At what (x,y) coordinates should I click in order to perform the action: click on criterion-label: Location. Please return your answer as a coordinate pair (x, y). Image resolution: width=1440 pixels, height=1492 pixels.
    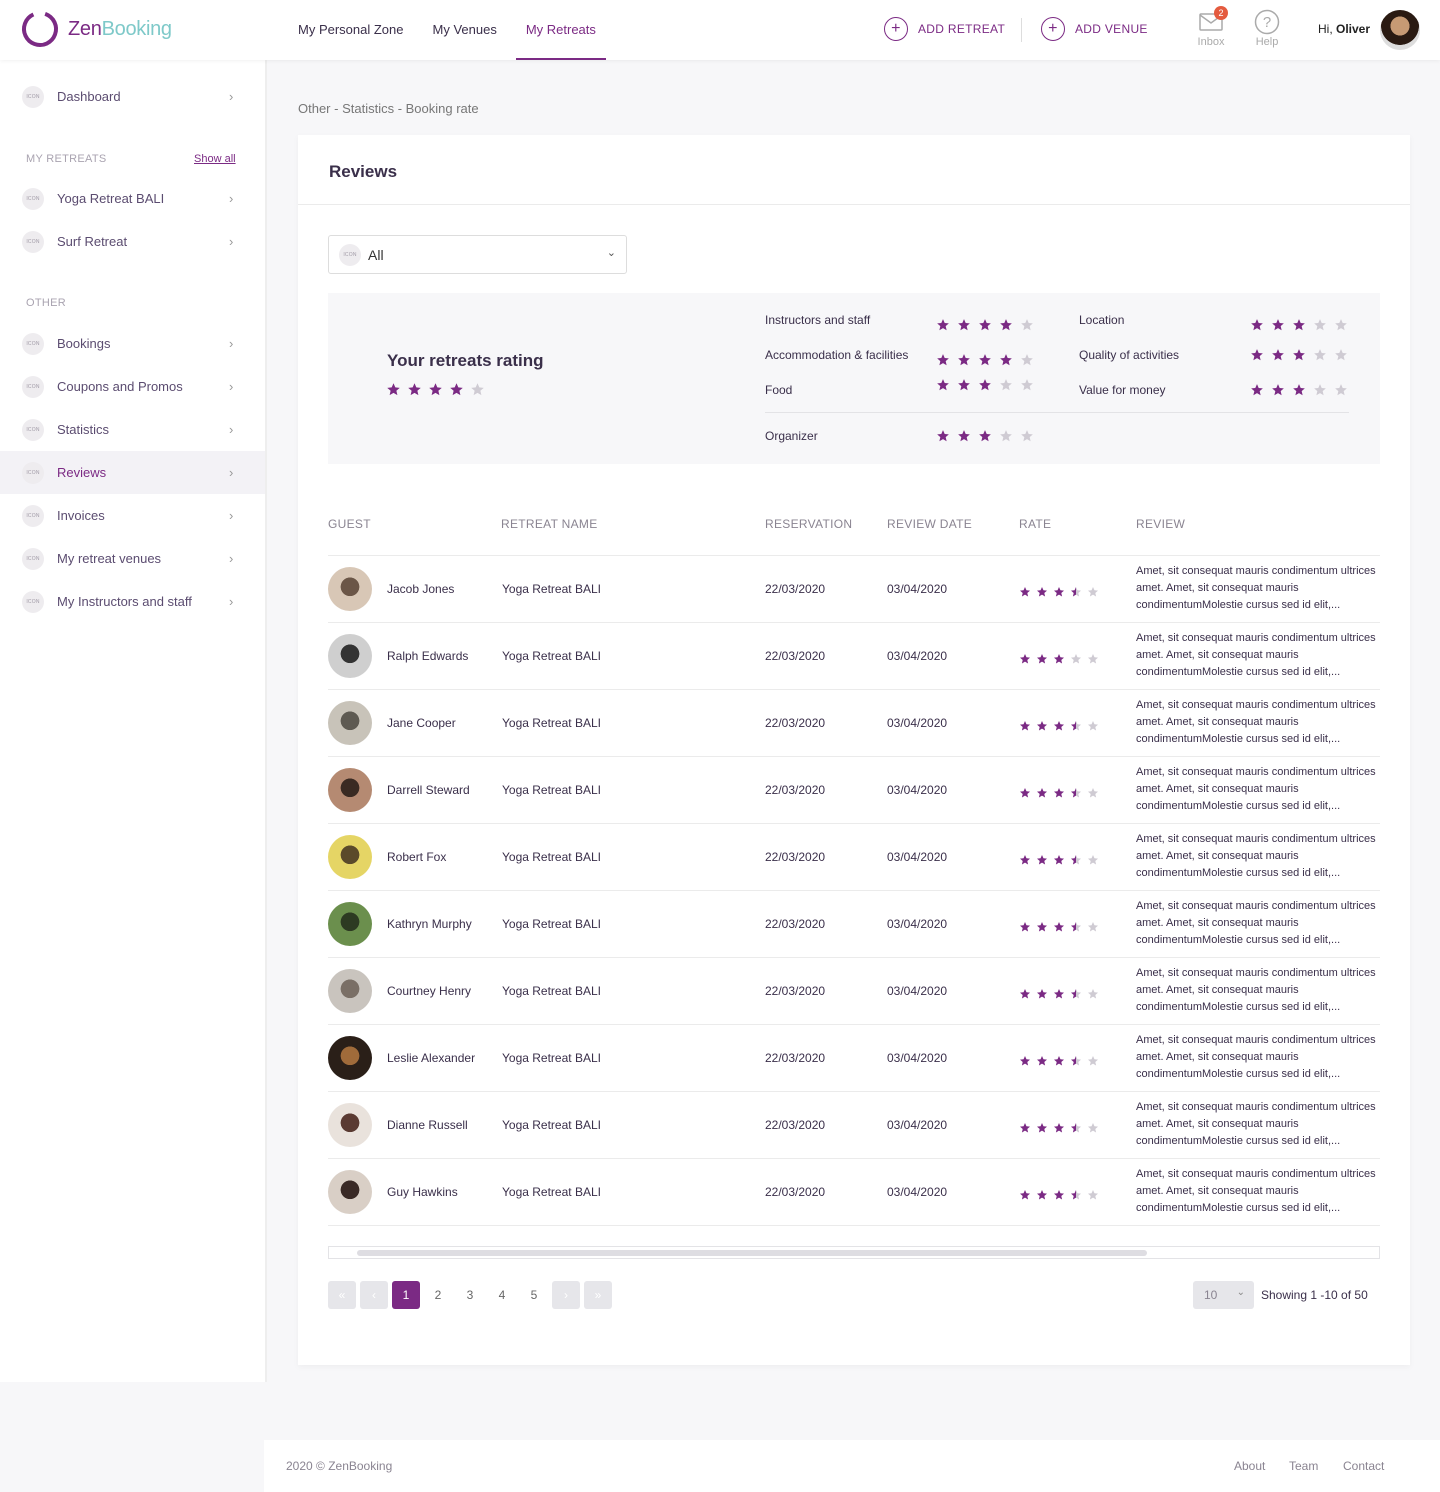
    Looking at the image, I should click on (1102, 320).